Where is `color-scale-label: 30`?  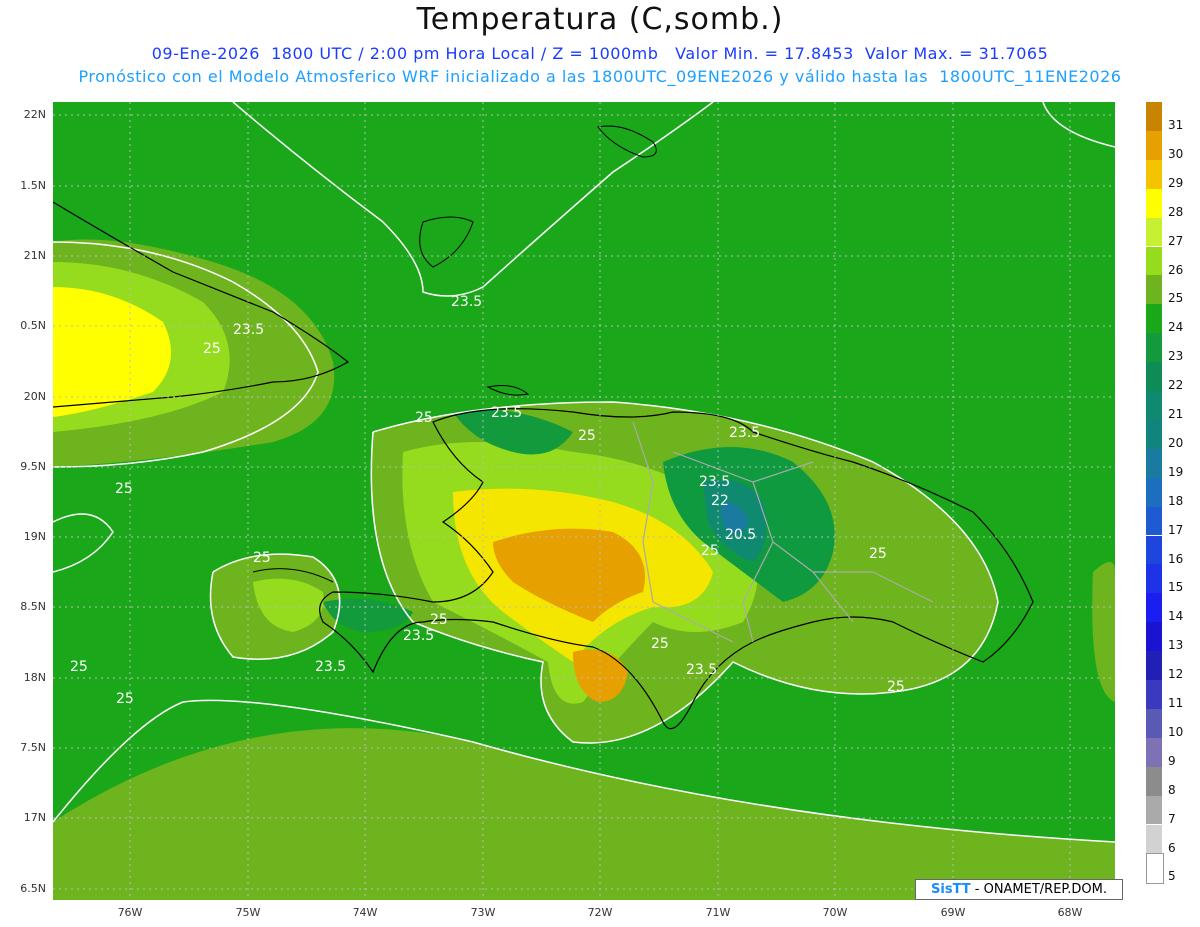 color-scale-label: 30 is located at coordinates (1176, 153).